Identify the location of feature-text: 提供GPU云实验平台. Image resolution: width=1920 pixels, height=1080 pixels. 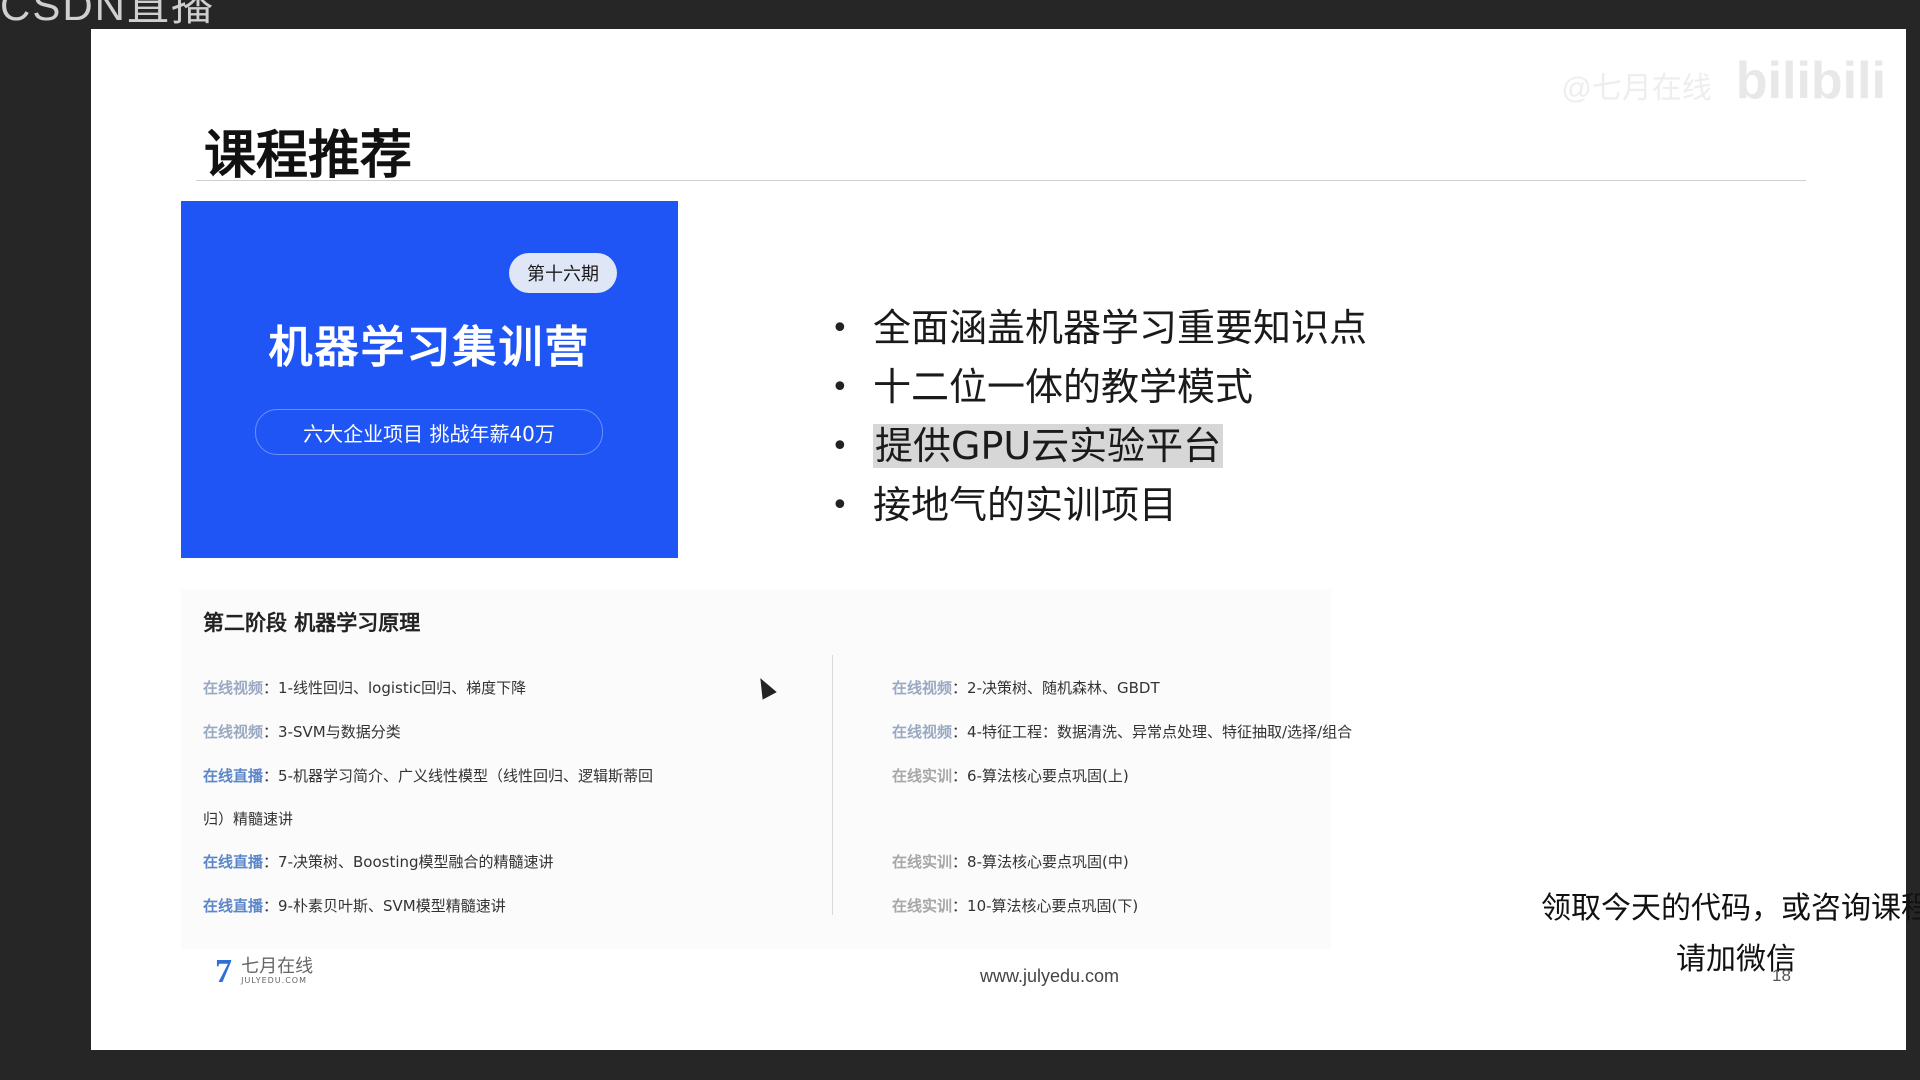
(1048, 446).